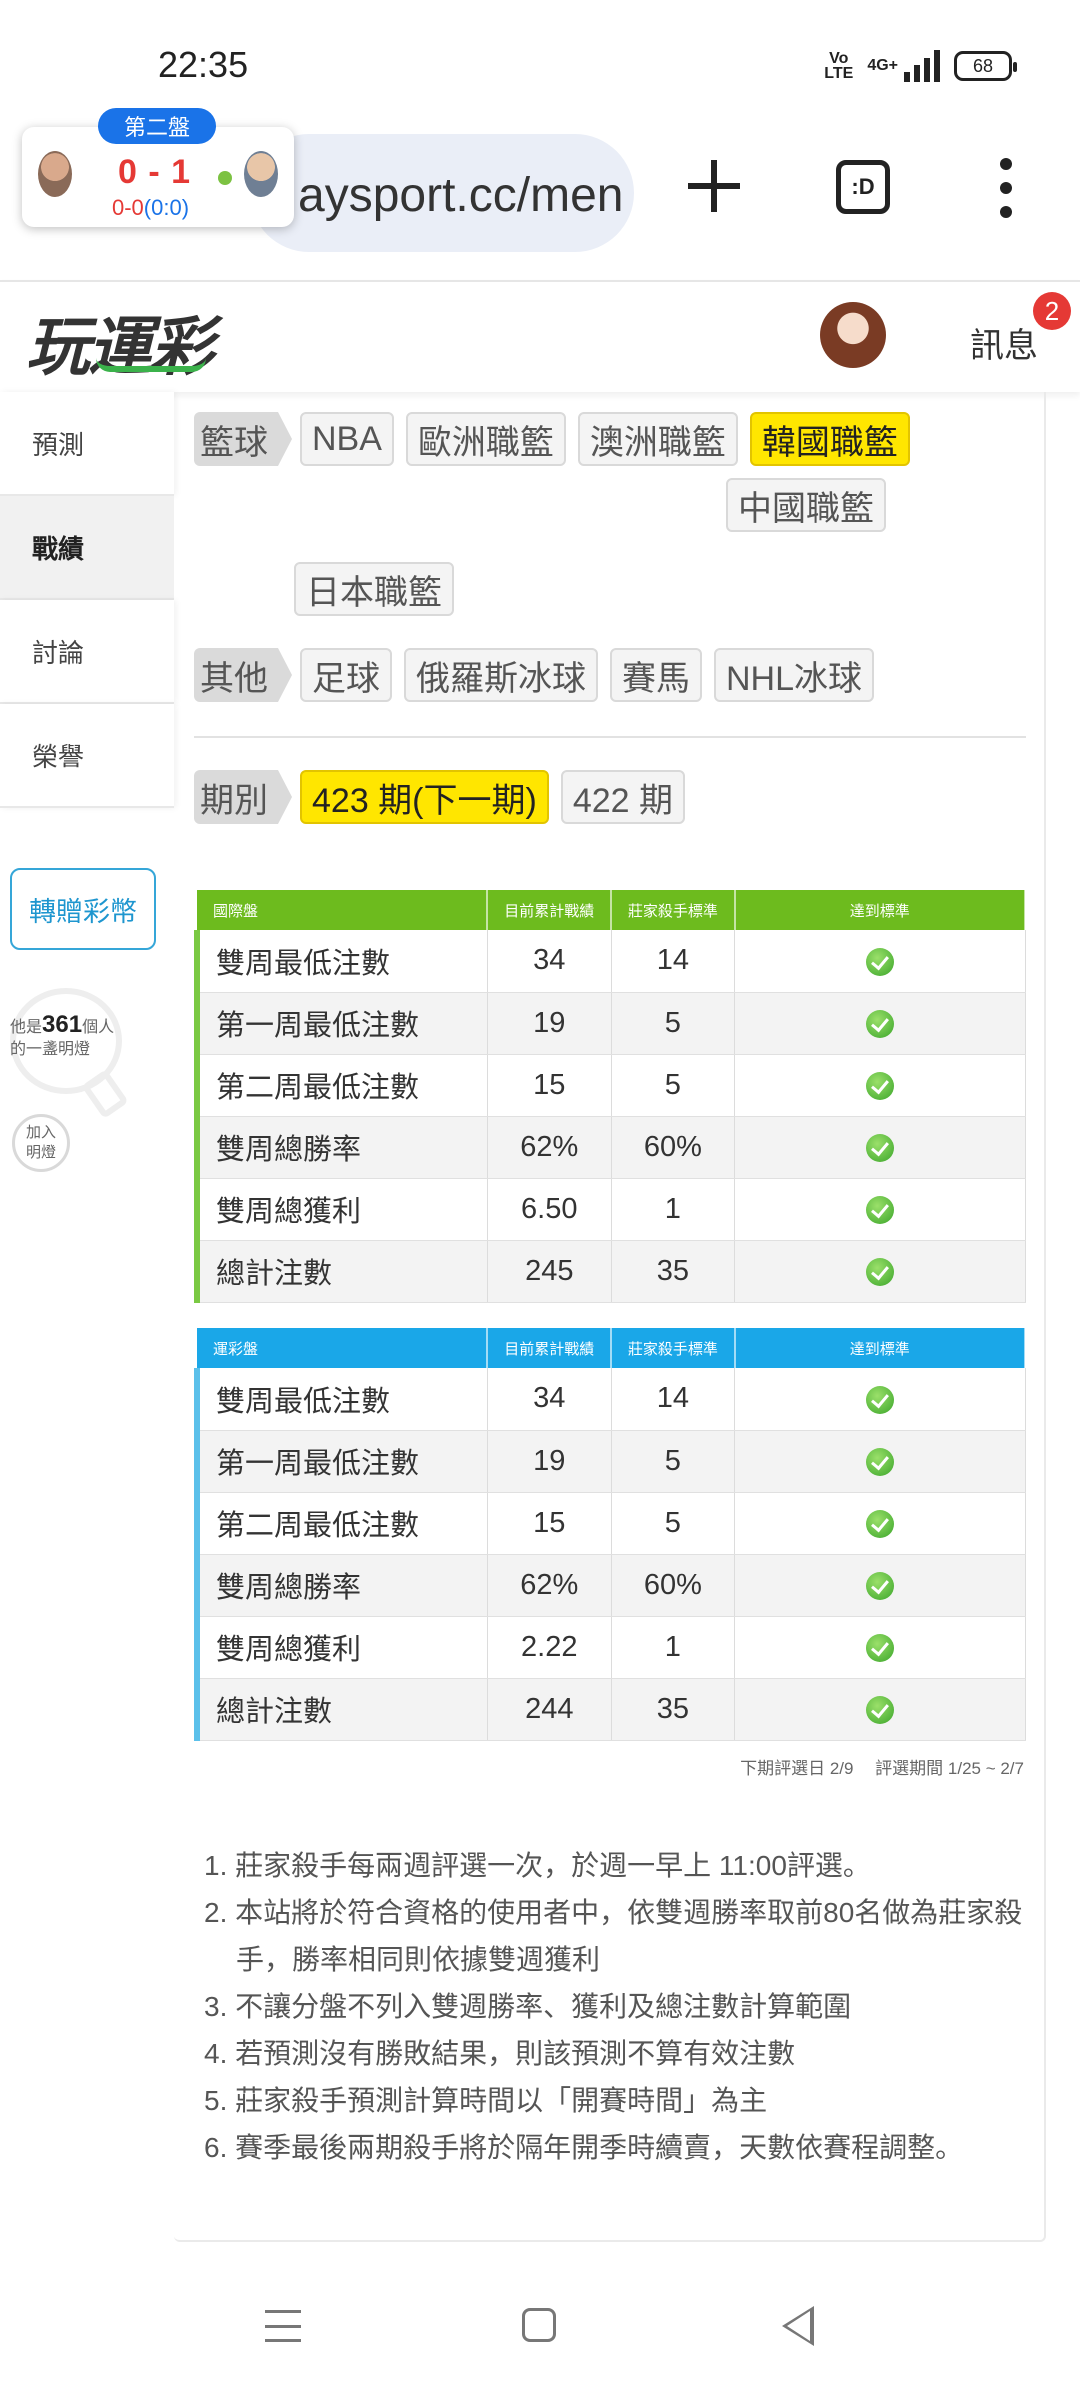 This screenshot has width=1080, height=2400. What do you see at coordinates (549, 1209) in the screenshot?
I see `row-current: 6.50` at bounding box center [549, 1209].